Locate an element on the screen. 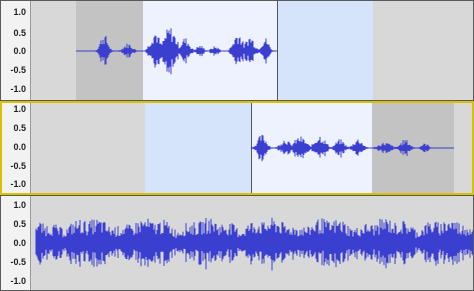 Image resolution: width=474 pixels, height=291 pixels. track-1-amplitude-ruler: 1.0 0.5 0.0 -0.5 -1.0 is located at coordinates (15, 50).